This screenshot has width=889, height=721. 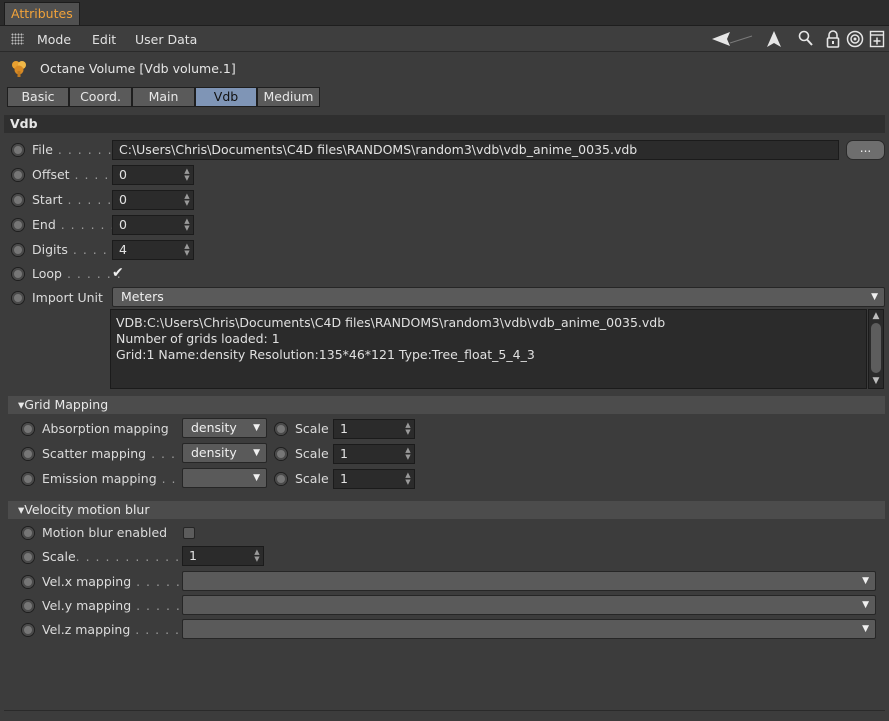 I want to click on velocity-scale-keyframe-radio, so click(x=28, y=557).